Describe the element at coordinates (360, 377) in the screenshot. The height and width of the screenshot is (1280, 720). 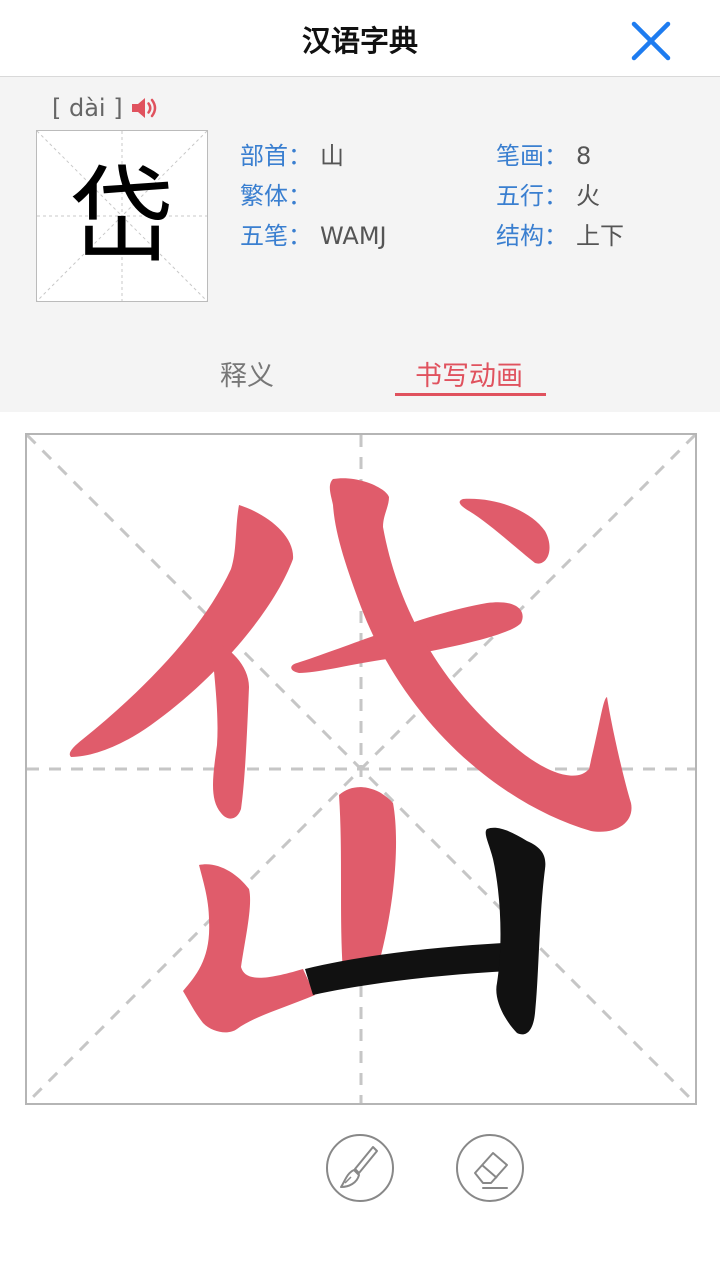
I see `tab-bar: 释义 书写动画` at that location.